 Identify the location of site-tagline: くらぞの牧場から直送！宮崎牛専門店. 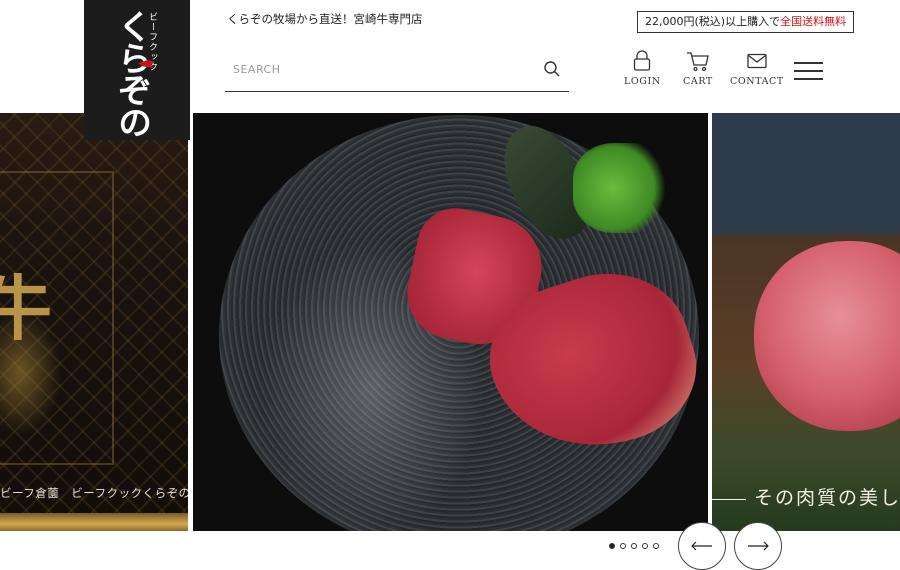
(325, 19).